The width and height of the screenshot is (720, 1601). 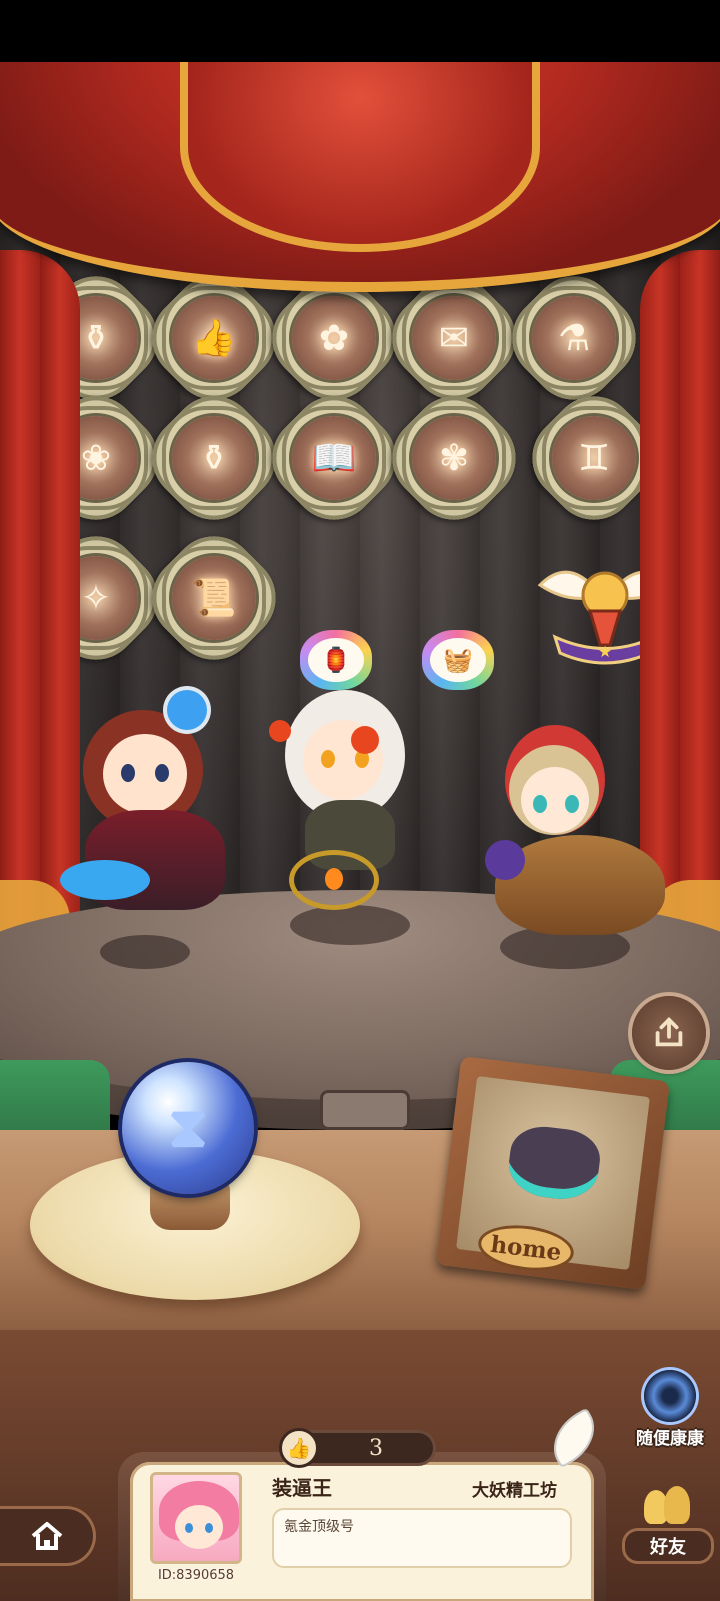 What do you see at coordinates (96, 598) in the screenshot?
I see `fairy-icon: ✧` at bounding box center [96, 598].